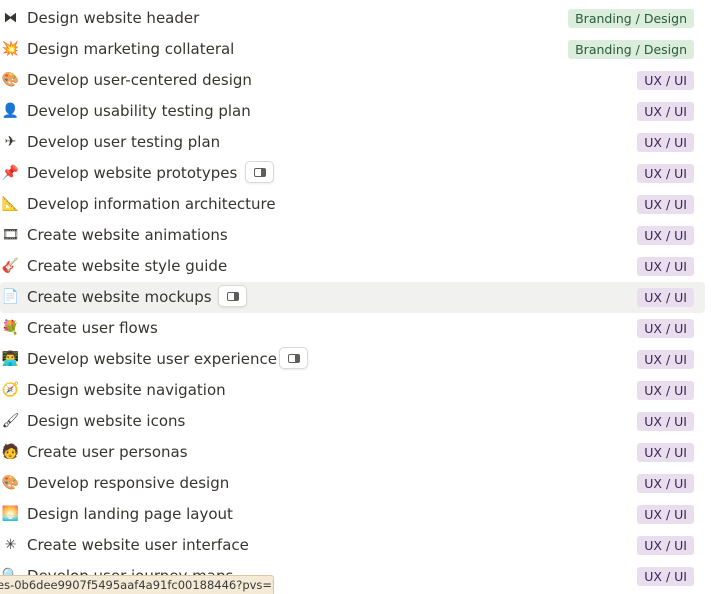 This screenshot has width=711, height=594. What do you see at coordinates (352, 390) in the screenshot?
I see `list-item: 🧭 Design website navigation UX / UI` at bounding box center [352, 390].